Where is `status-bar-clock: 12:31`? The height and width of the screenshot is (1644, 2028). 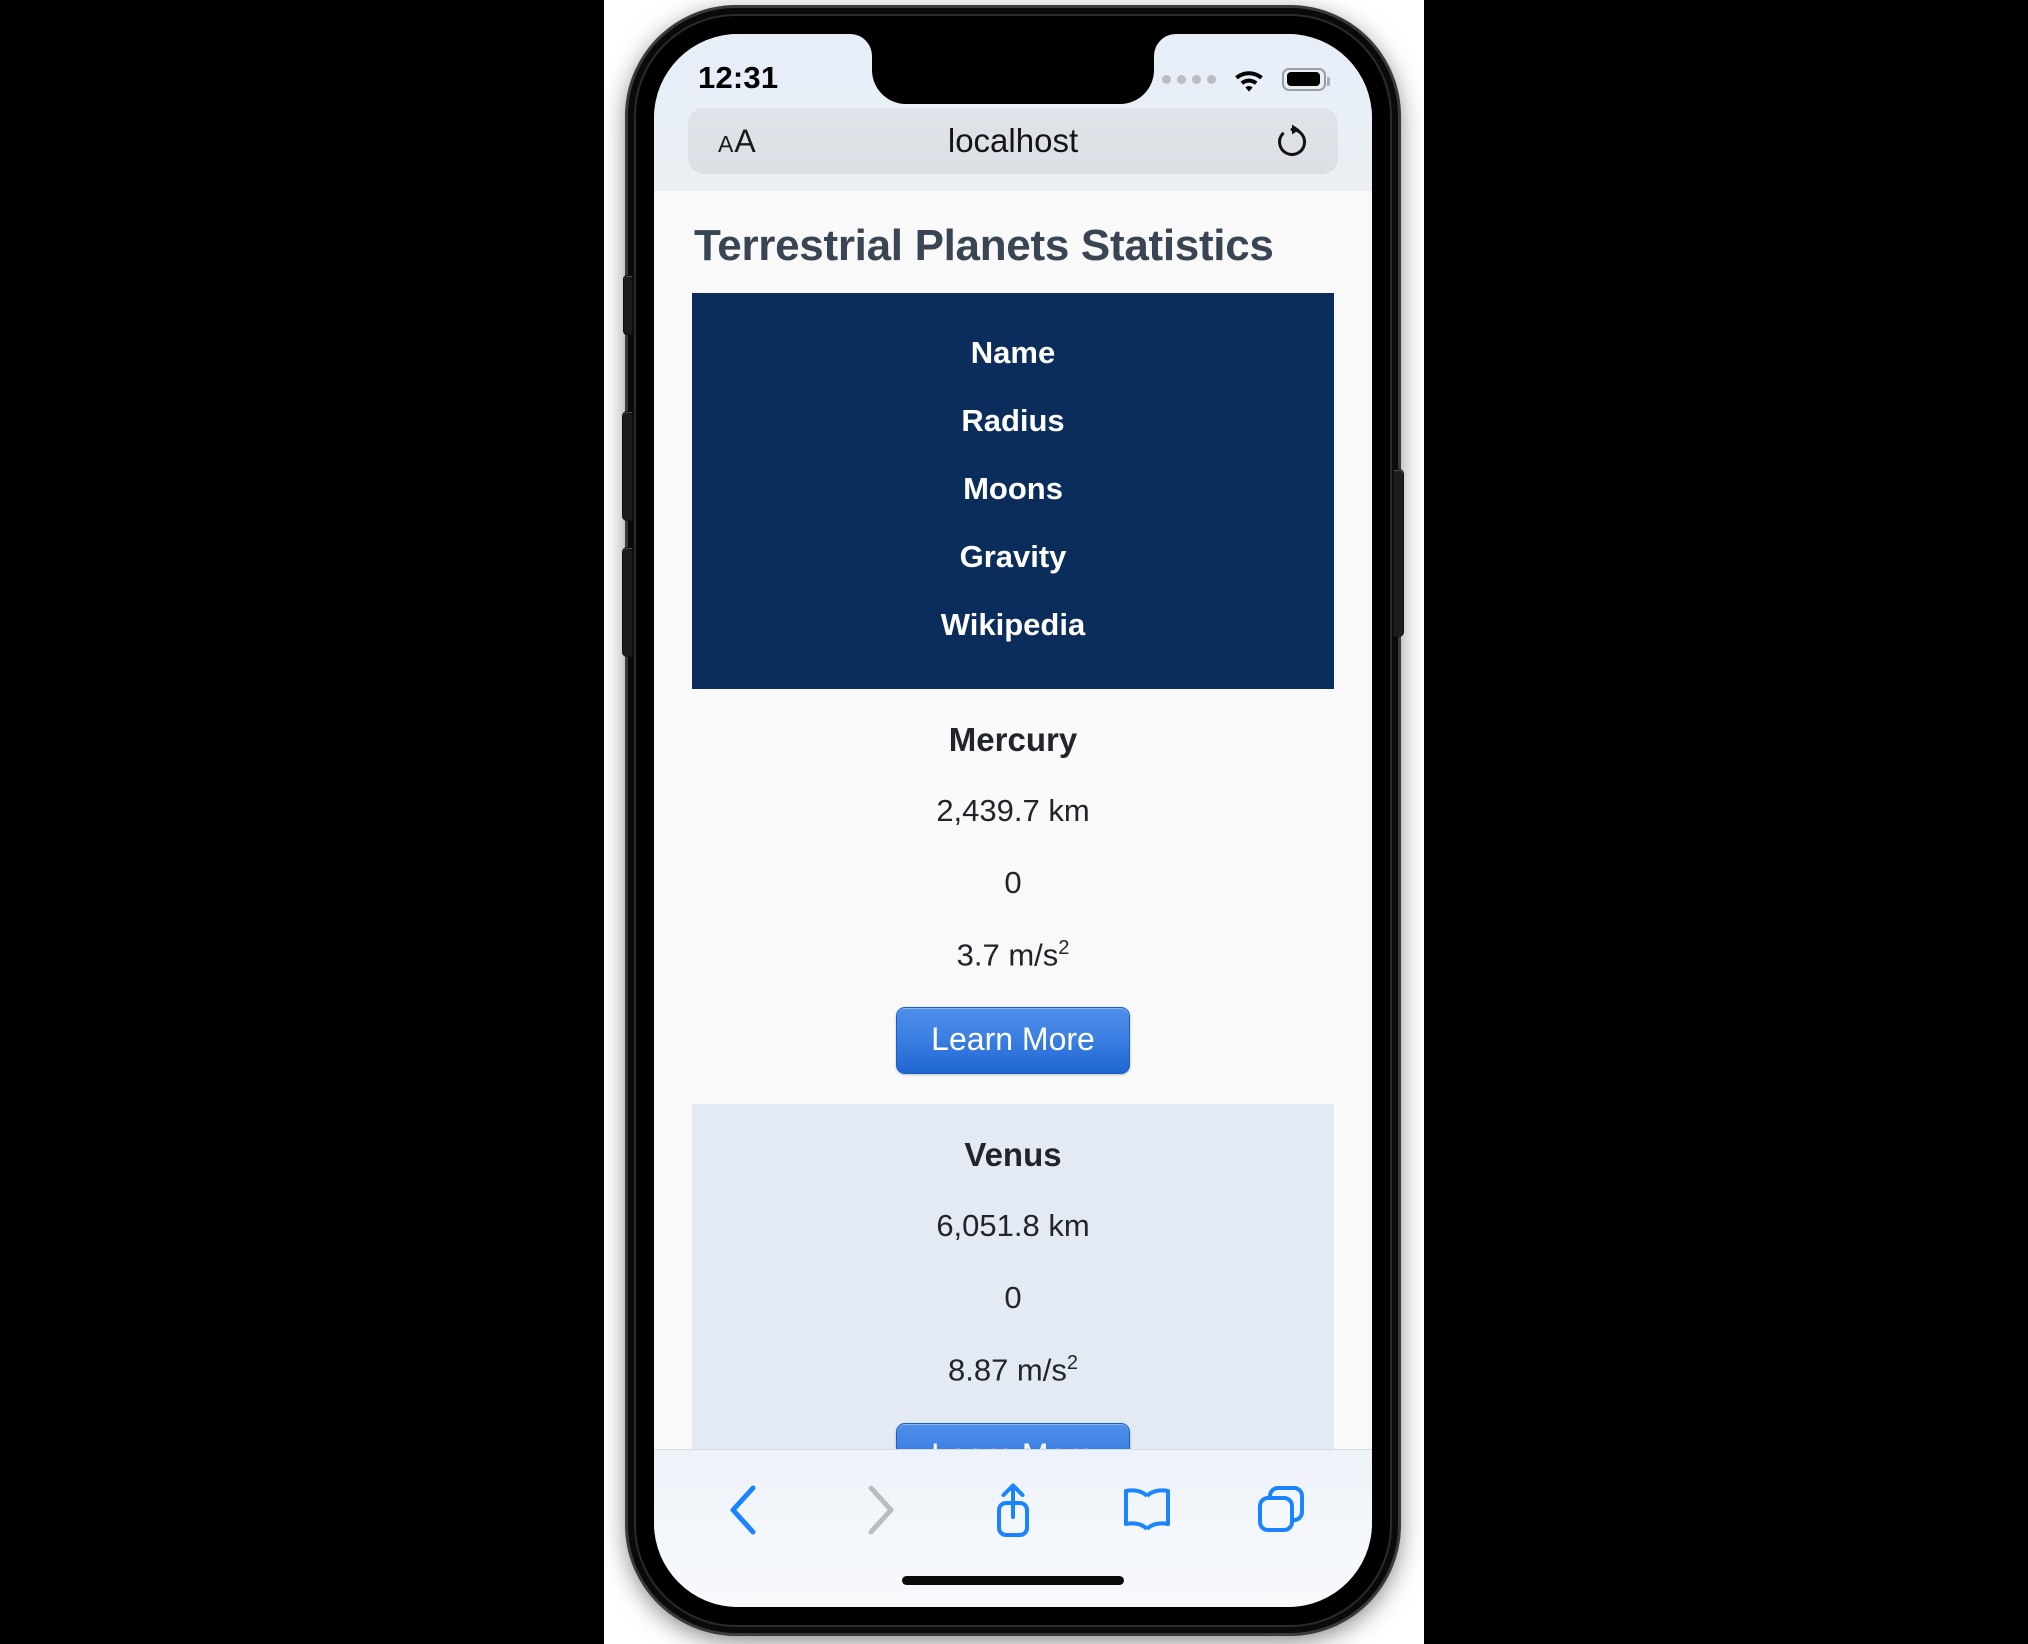
status-bar-clock: 12:31 is located at coordinates (738, 77).